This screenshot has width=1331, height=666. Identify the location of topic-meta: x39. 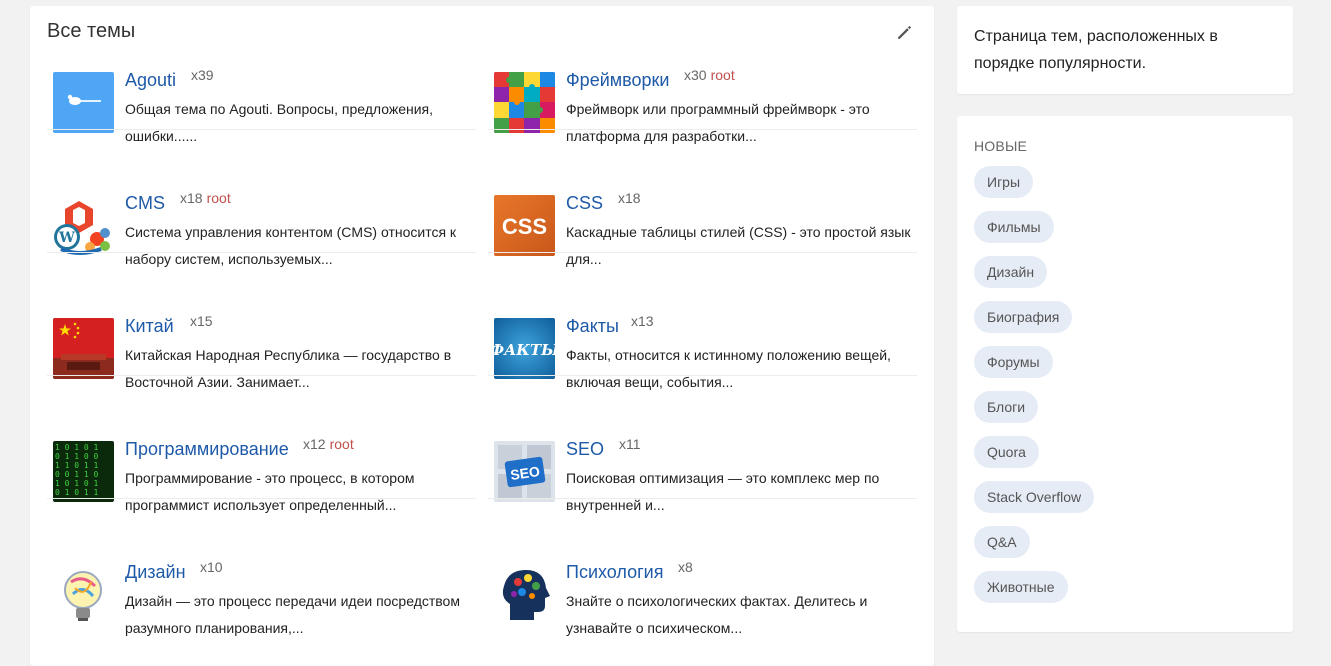
(204, 75).